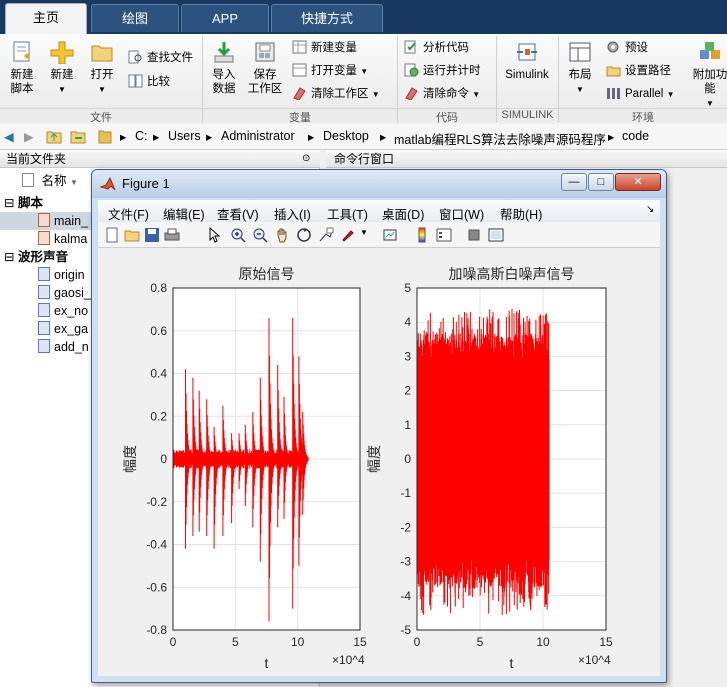 This screenshot has width=727, height=687. What do you see at coordinates (225, 18) in the screenshot?
I see `tab-apps: APP` at bounding box center [225, 18].